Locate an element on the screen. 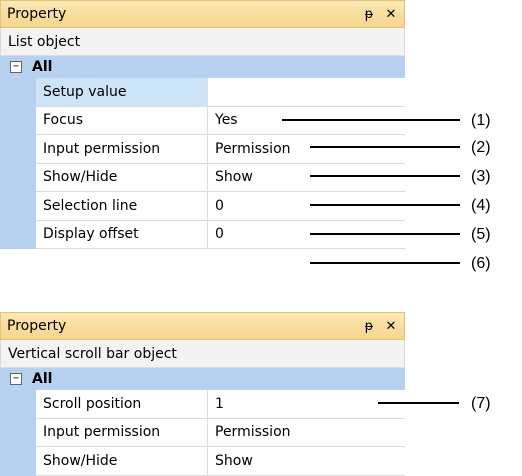 The image size is (522, 476). property-value: Yes is located at coordinates (306, 120).